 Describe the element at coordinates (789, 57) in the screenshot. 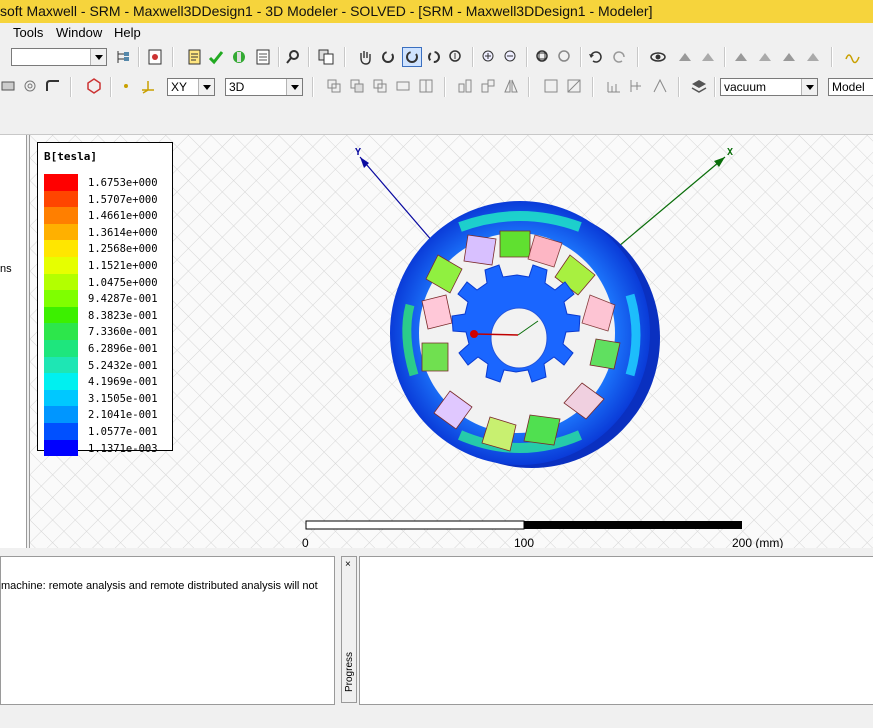

I see `view-top-icon` at that location.